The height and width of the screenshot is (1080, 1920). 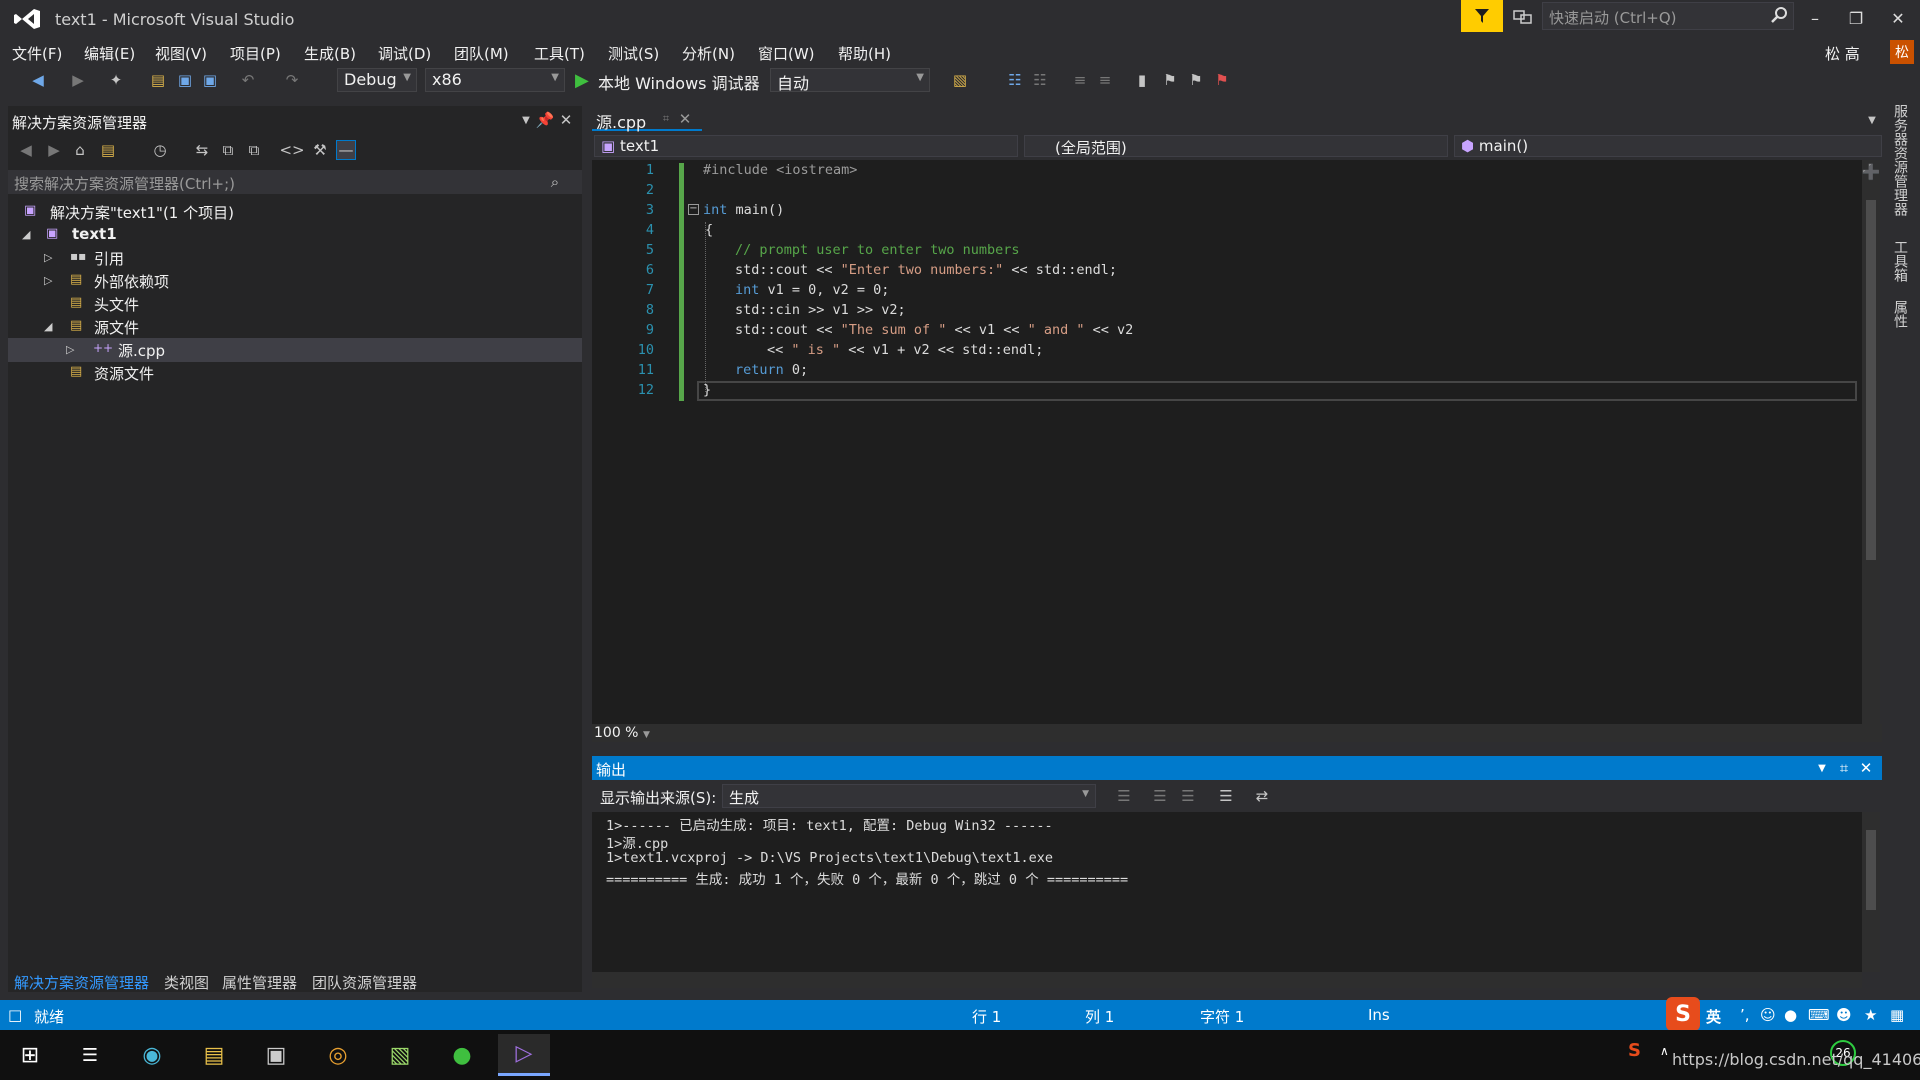 What do you see at coordinates (90, 1055) in the screenshot?
I see `task-view-icon: ☰` at bounding box center [90, 1055].